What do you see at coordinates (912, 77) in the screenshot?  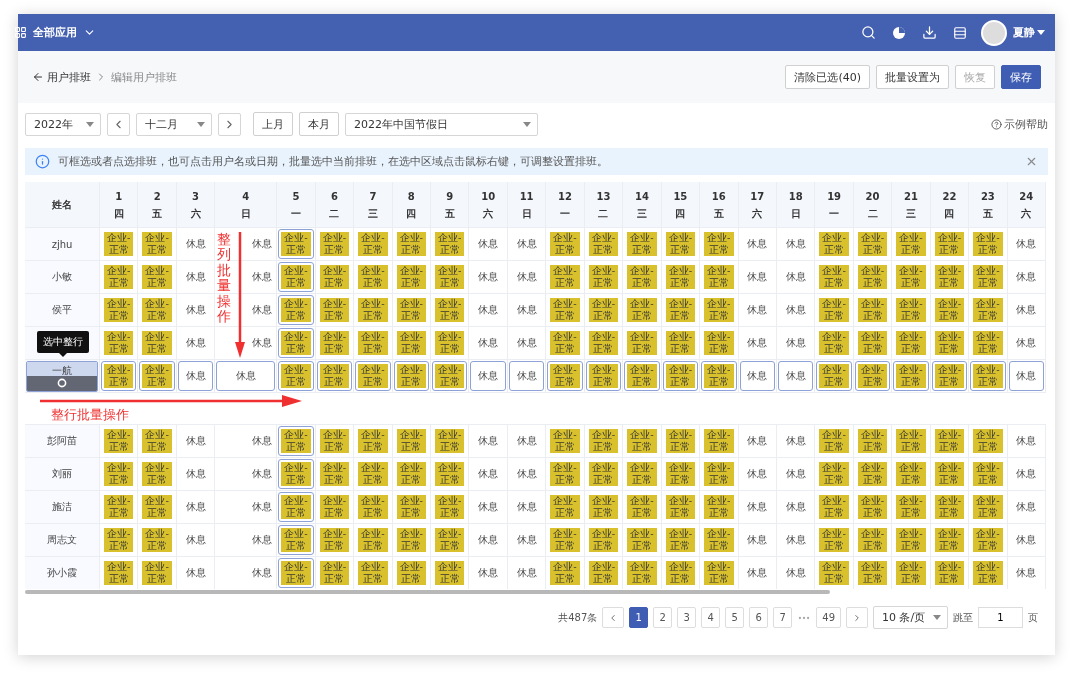 I see `action-button: 批量设置为` at bounding box center [912, 77].